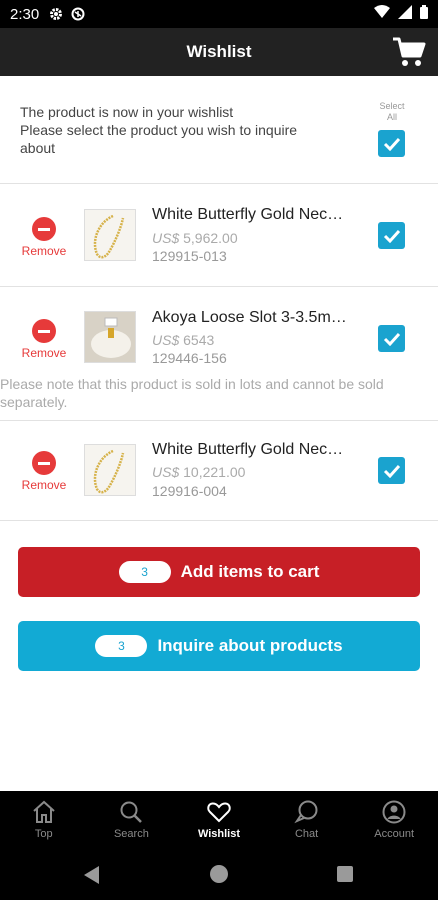 This screenshot has height=900, width=438. What do you see at coordinates (219, 812) in the screenshot?
I see `heart-icon` at bounding box center [219, 812].